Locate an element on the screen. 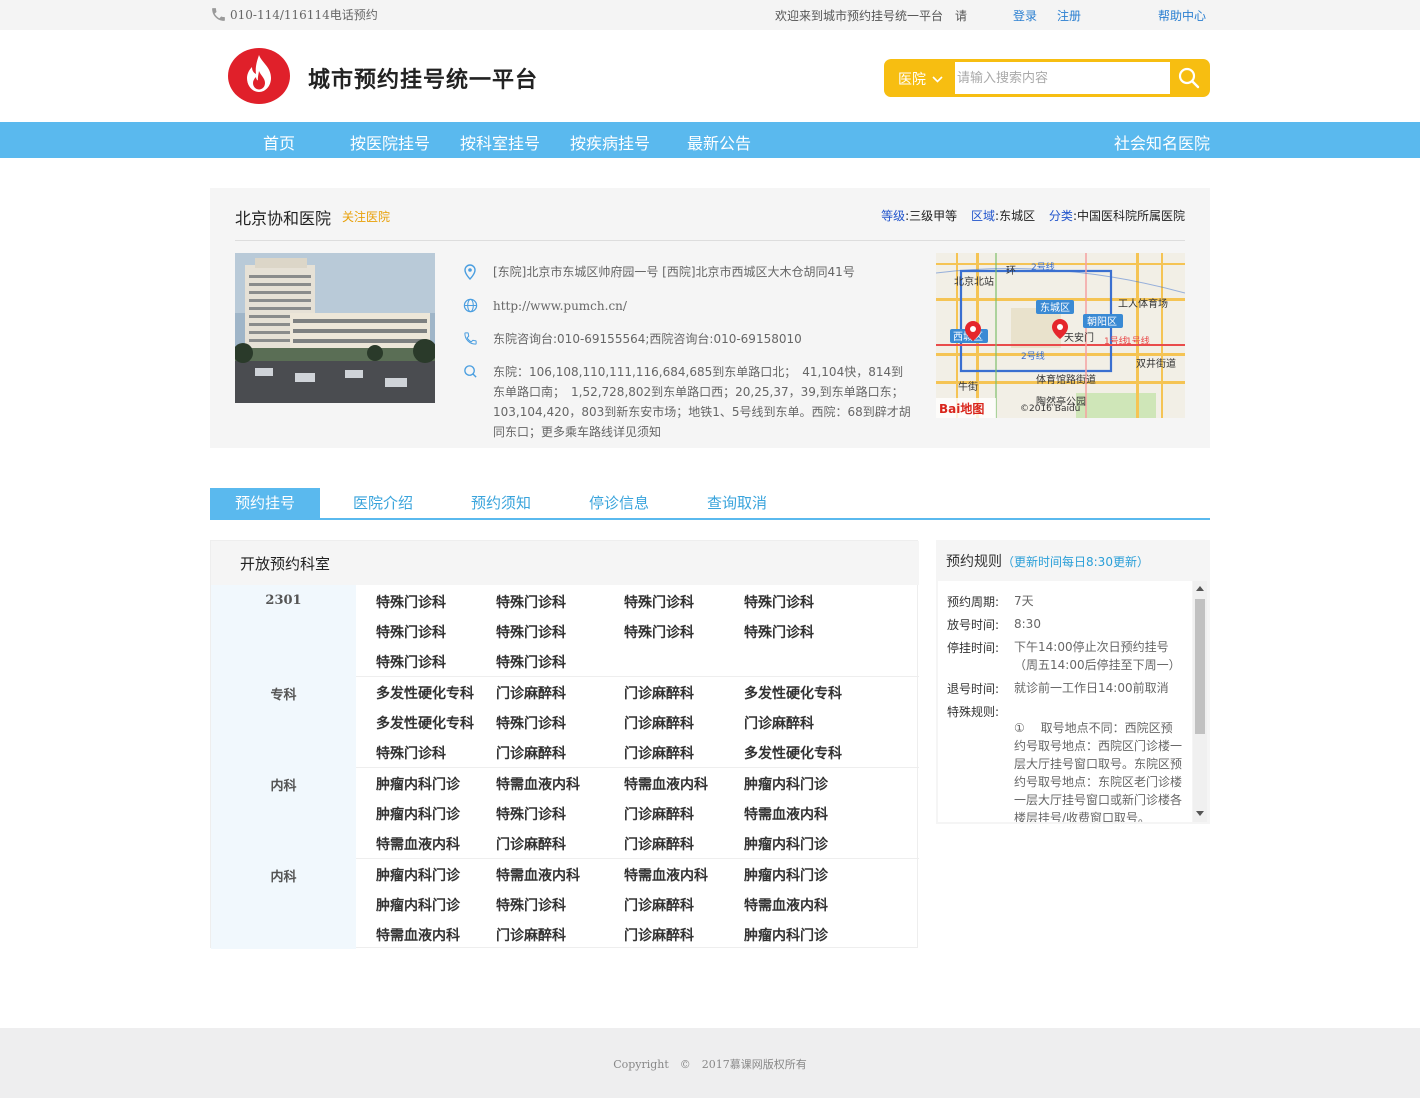  main-nav: 首页 按医院挂号 按科室挂号 按疾病挂号 最新公告 社会知名医院 is located at coordinates (710, 140).